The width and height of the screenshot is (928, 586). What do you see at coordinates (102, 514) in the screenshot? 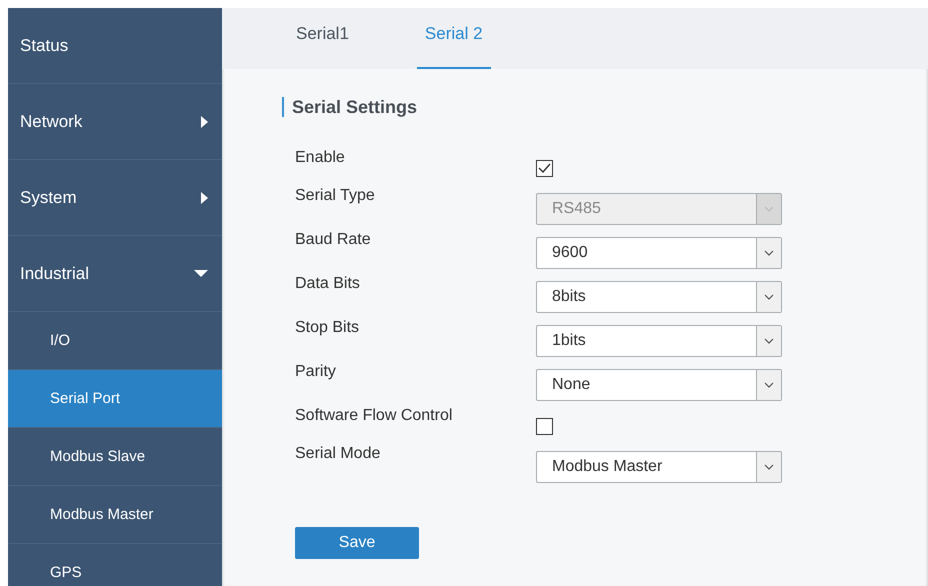
I see `menu-label: Modbus Master` at bounding box center [102, 514].